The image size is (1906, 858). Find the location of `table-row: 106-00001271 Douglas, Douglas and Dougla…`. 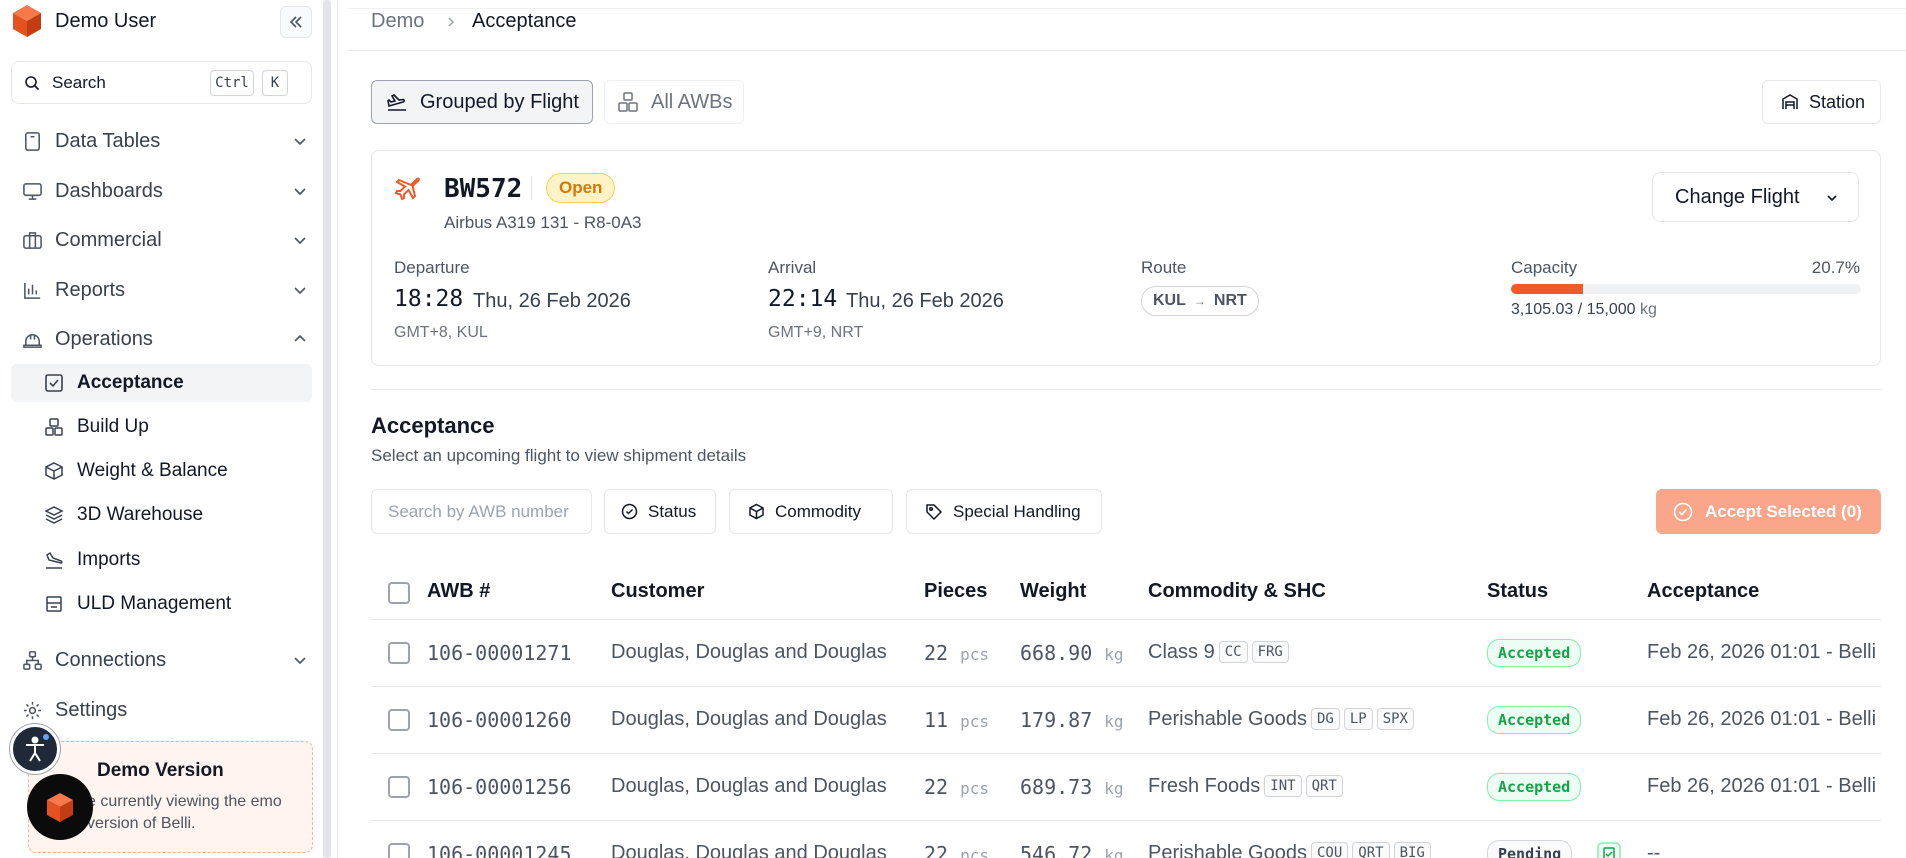

table-row: 106-00001271 Douglas, Douglas and Dougla… is located at coordinates (1126, 652).